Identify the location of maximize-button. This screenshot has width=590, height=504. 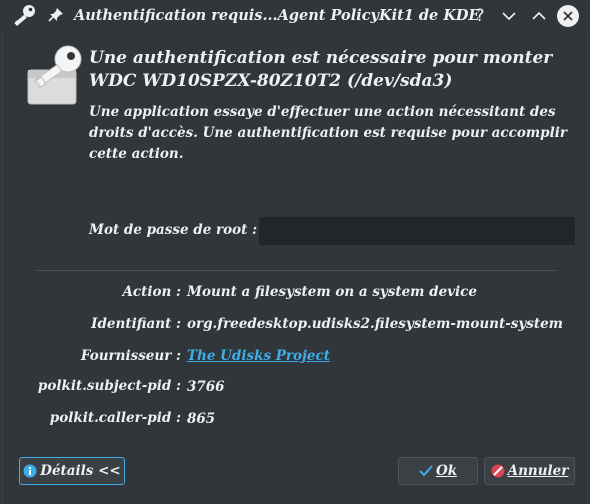
(539, 16).